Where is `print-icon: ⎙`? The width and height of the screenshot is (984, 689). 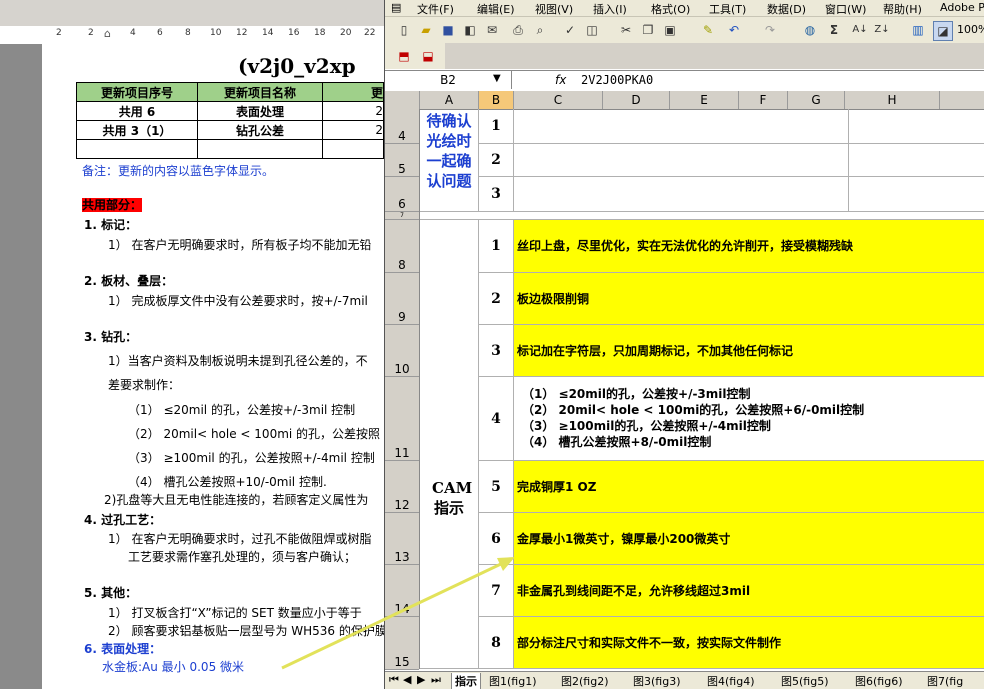 print-icon: ⎙ is located at coordinates (518, 30).